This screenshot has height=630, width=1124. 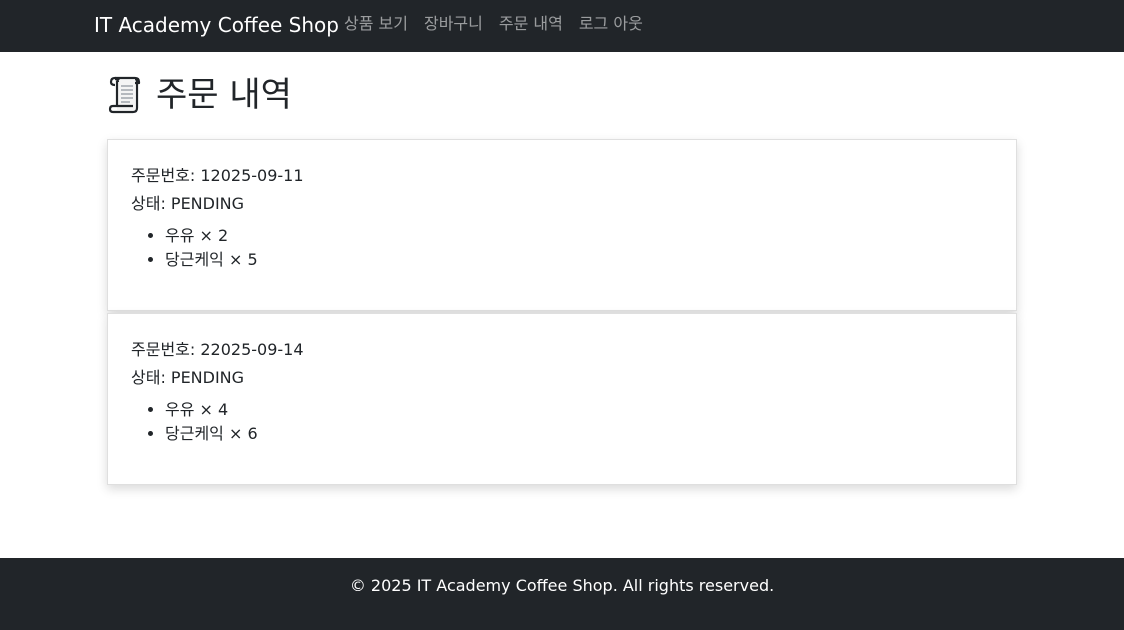 I want to click on order-item: 우유 × 4, so click(x=211, y=410).